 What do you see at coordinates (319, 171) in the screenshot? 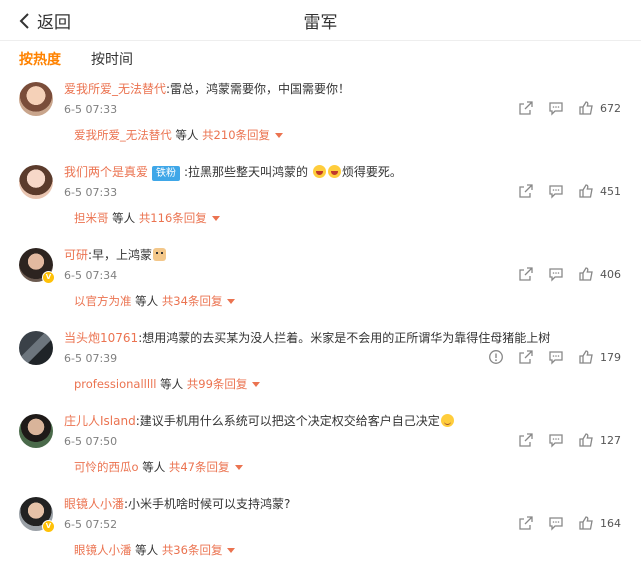
I see `laugh-emoji-icon` at bounding box center [319, 171].